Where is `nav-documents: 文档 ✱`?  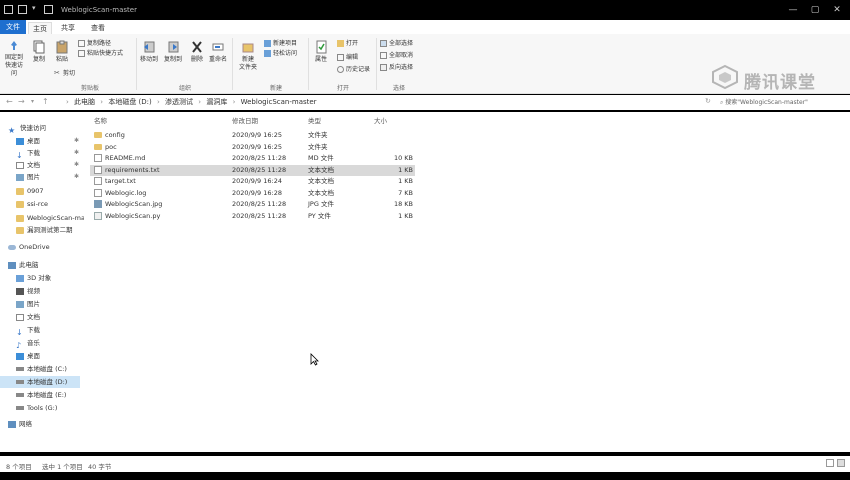
nav-documents: 文档 ✱ is located at coordinates (42, 165).